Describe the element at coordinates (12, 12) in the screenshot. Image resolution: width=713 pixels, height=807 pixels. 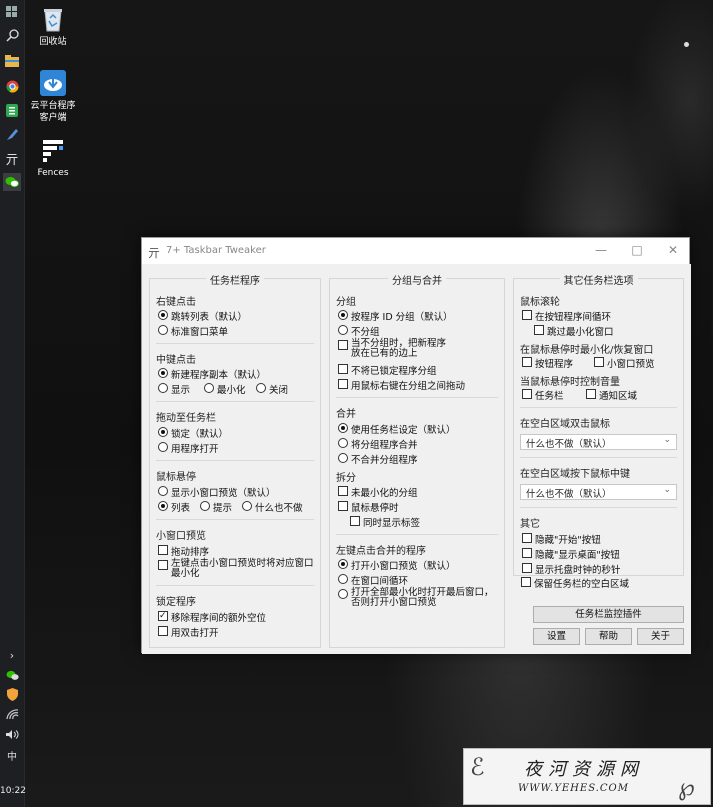
I see `windows-logo-icon` at that location.